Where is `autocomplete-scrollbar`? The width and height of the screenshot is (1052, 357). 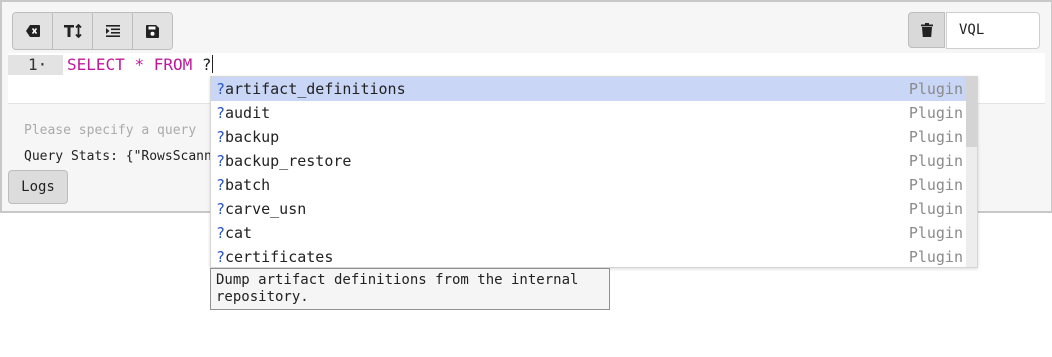 autocomplete-scrollbar is located at coordinates (971, 172).